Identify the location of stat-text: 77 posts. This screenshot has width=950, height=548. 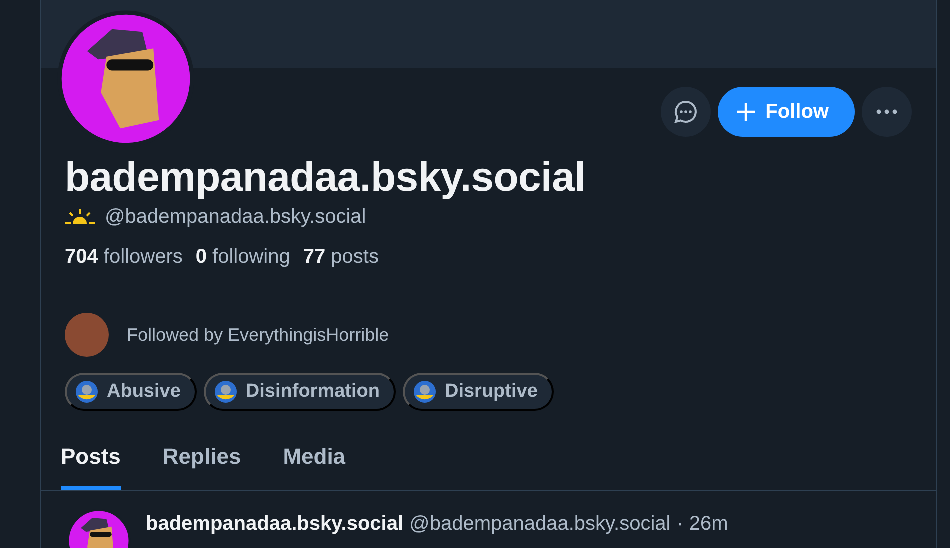
(341, 257).